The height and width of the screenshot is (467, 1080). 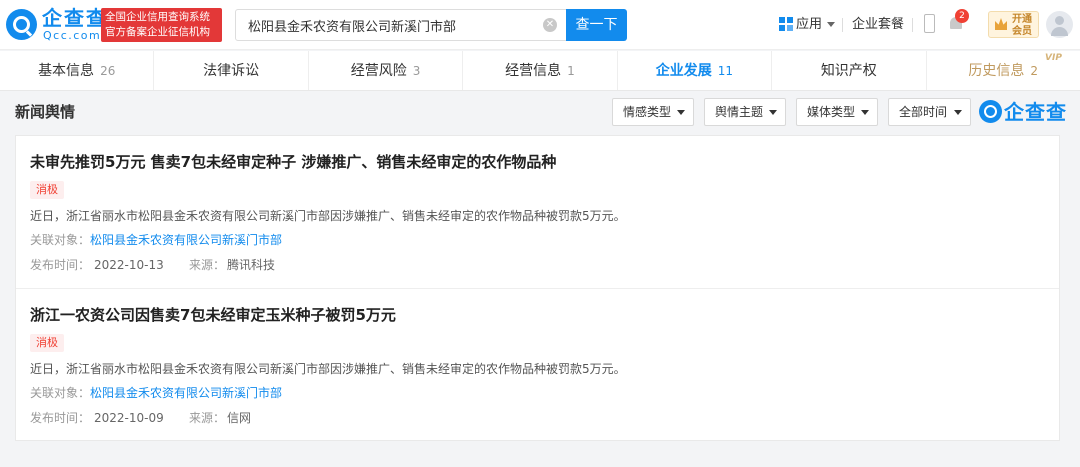 What do you see at coordinates (72, 35) in the screenshot?
I see `logo-domain: Qcc.com` at bounding box center [72, 35].